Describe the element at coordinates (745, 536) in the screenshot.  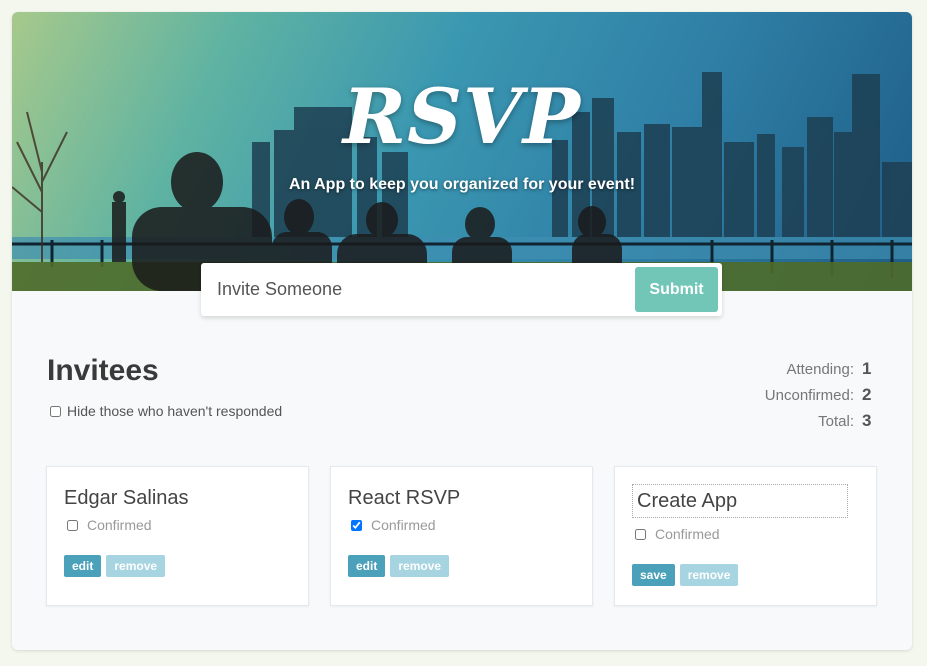
I see `invitee-card-editing: Confirmed save remove` at that location.